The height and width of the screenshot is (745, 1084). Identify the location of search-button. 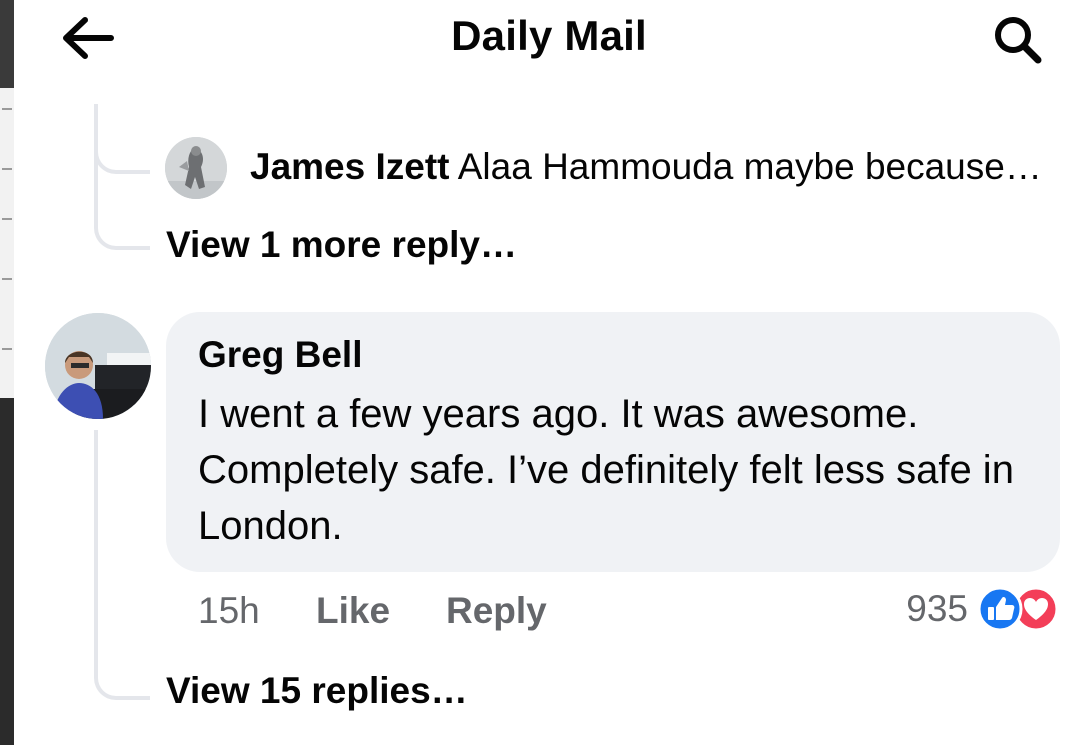
(1018, 40).